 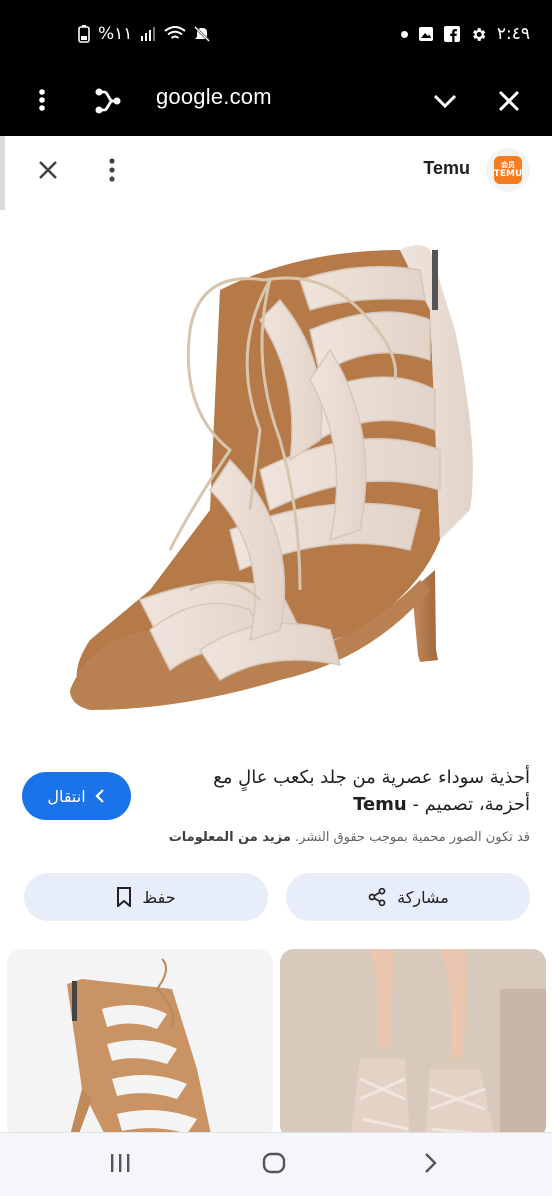 What do you see at coordinates (84, 34) in the screenshot?
I see `battery-icon` at bounding box center [84, 34].